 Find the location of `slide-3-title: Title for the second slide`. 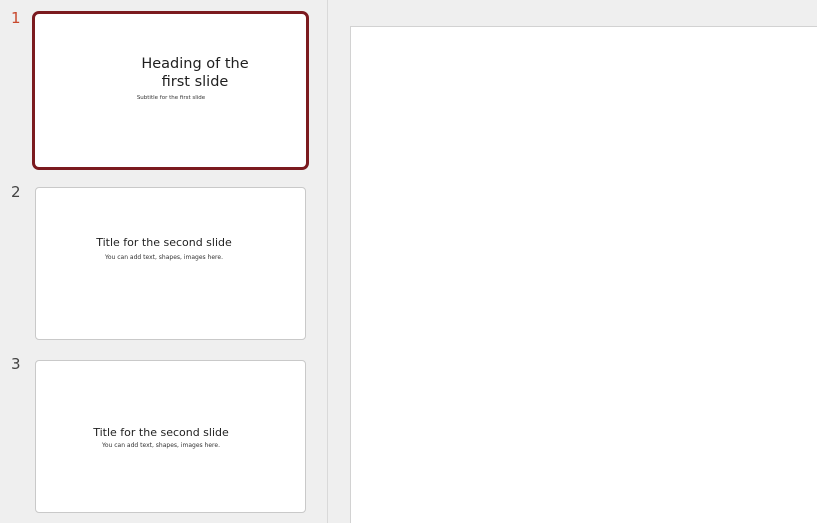

slide-3-title: Title for the second slide is located at coordinates (161, 432).